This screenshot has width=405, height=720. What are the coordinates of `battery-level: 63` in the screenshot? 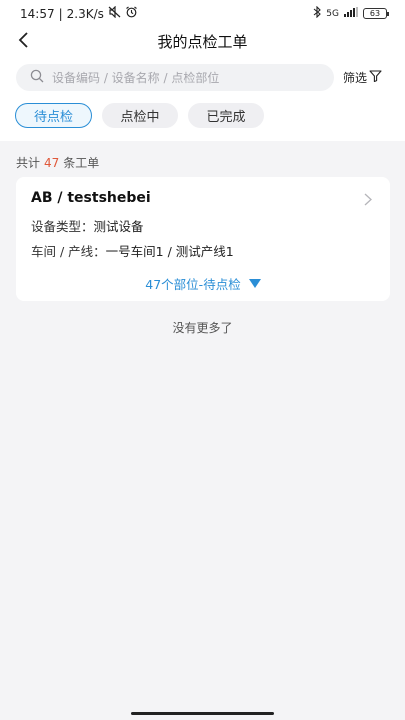 It's located at (375, 13).